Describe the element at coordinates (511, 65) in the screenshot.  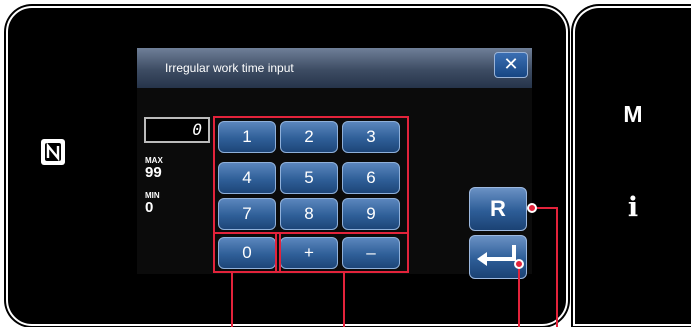
I see `close-button: ✕` at that location.